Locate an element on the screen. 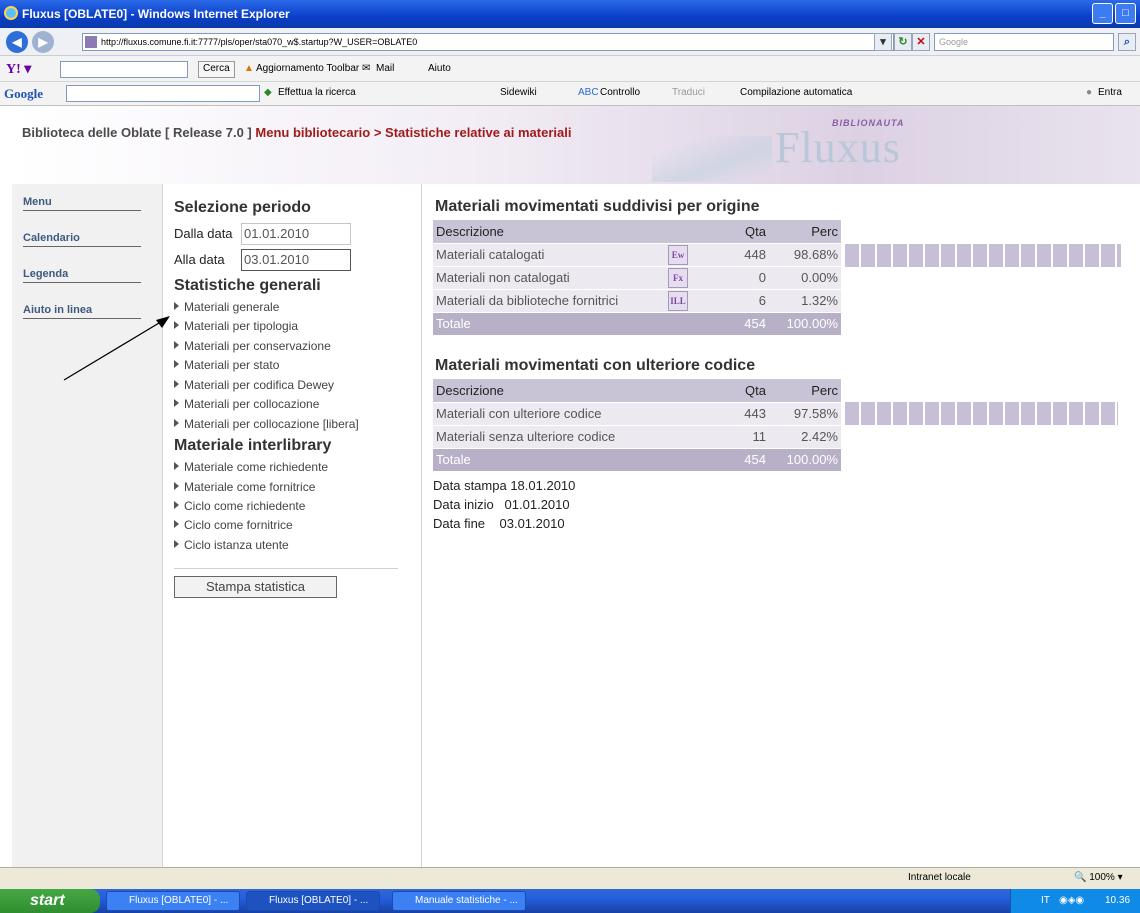 The width and height of the screenshot is (1140, 913). google-search-input is located at coordinates (163, 93).